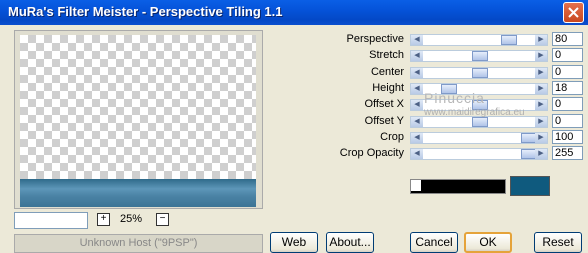 Image resolution: width=588 pixels, height=253 pixels. What do you see at coordinates (458, 186) in the screenshot?
I see `color-gradient-bar` at bounding box center [458, 186].